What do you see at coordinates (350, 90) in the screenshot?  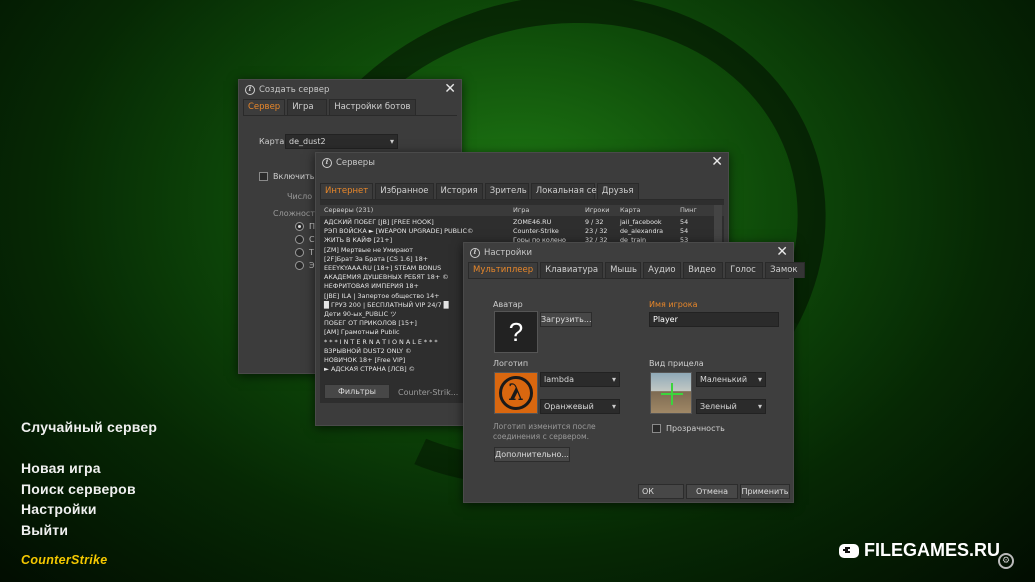 I see `window-titlebar: ℓ Создать сервер` at bounding box center [350, 90].